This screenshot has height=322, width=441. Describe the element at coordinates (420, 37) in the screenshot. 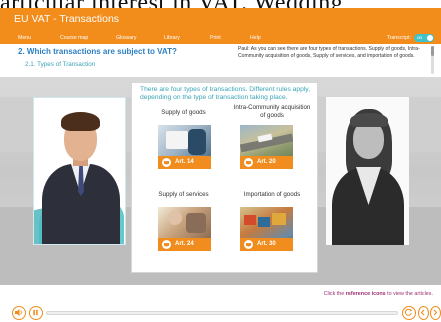

I see `transcript-toggle-state: on` at that location.